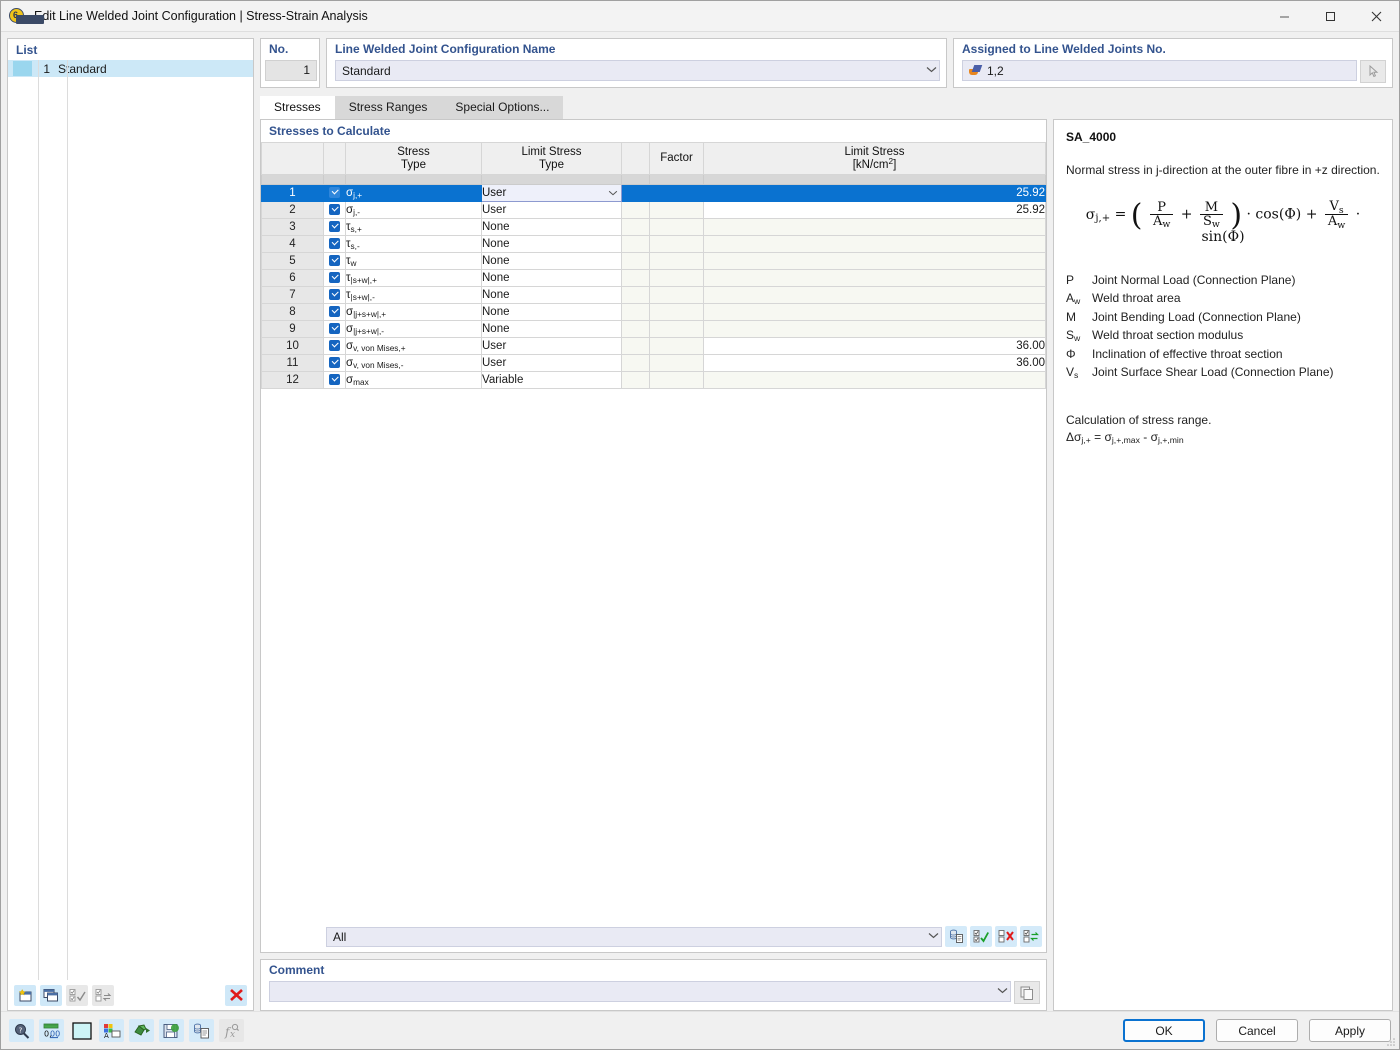  Describe the element at coordinates (413, 346) in the screenshot. I see `stress-type-cell: σv, von Mises,+` at that location.